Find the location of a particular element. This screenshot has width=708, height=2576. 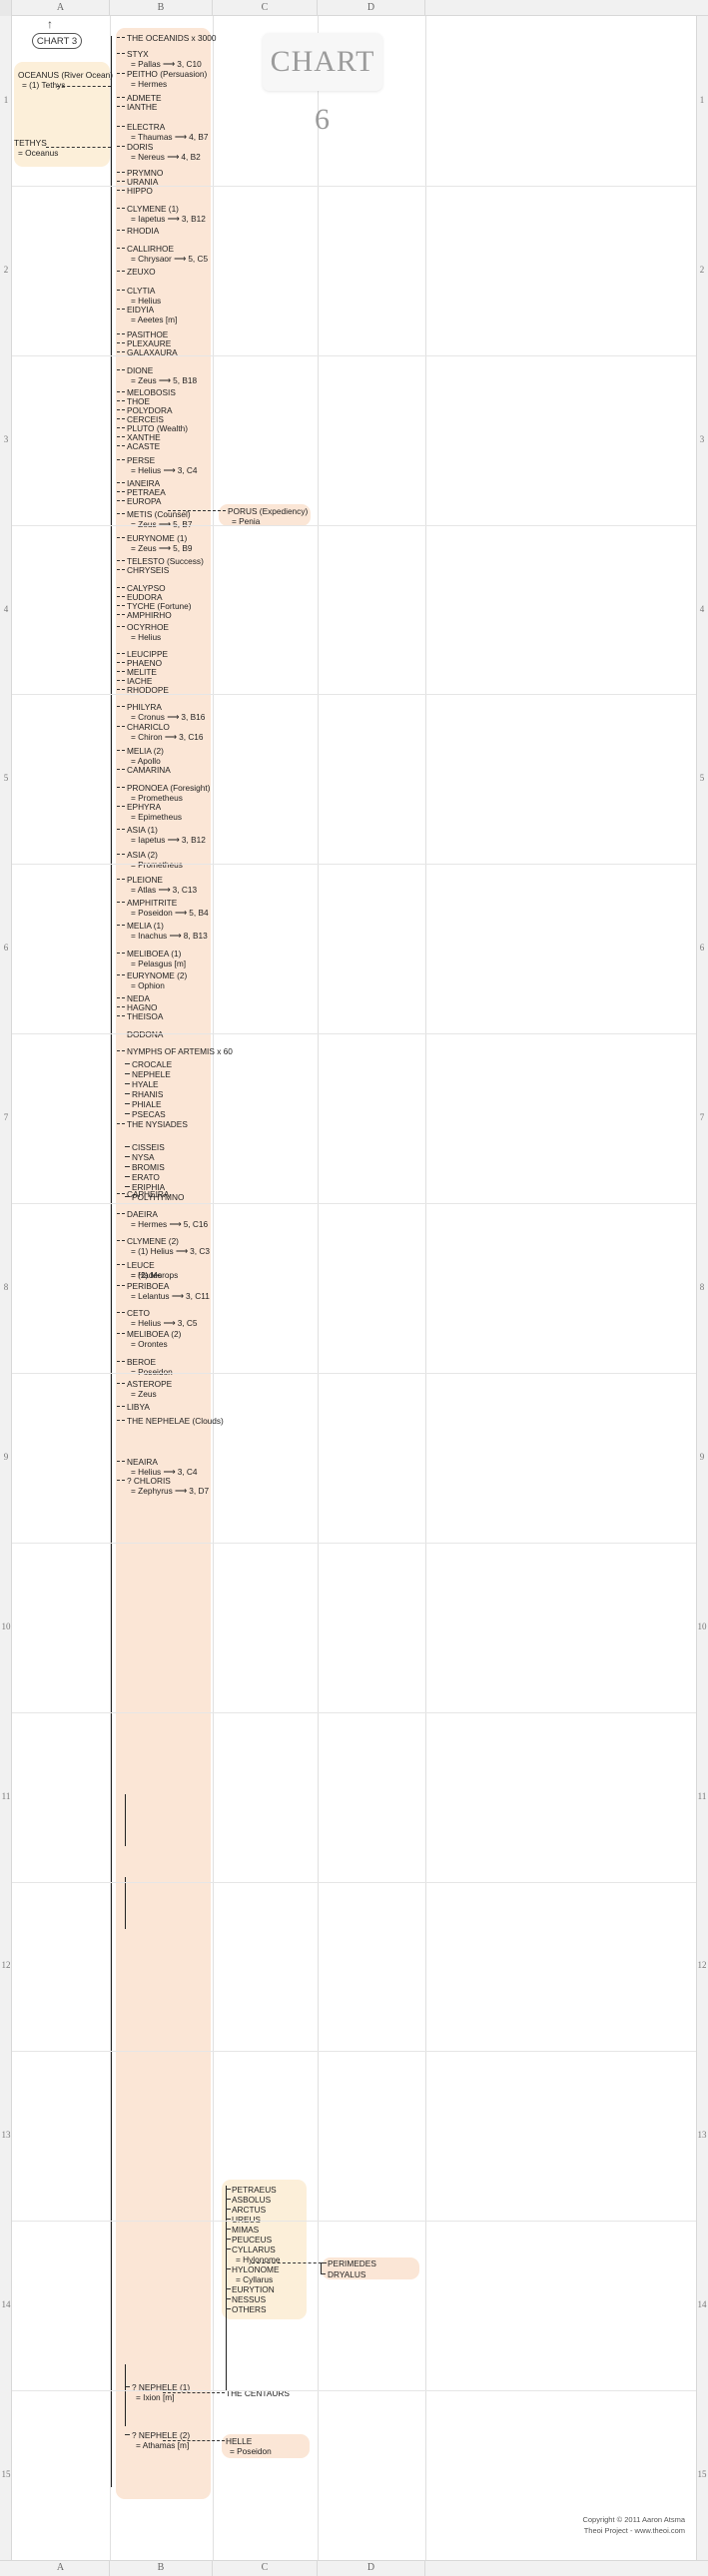

entry-name: ELECTRA is located at coordinates (147, 127).